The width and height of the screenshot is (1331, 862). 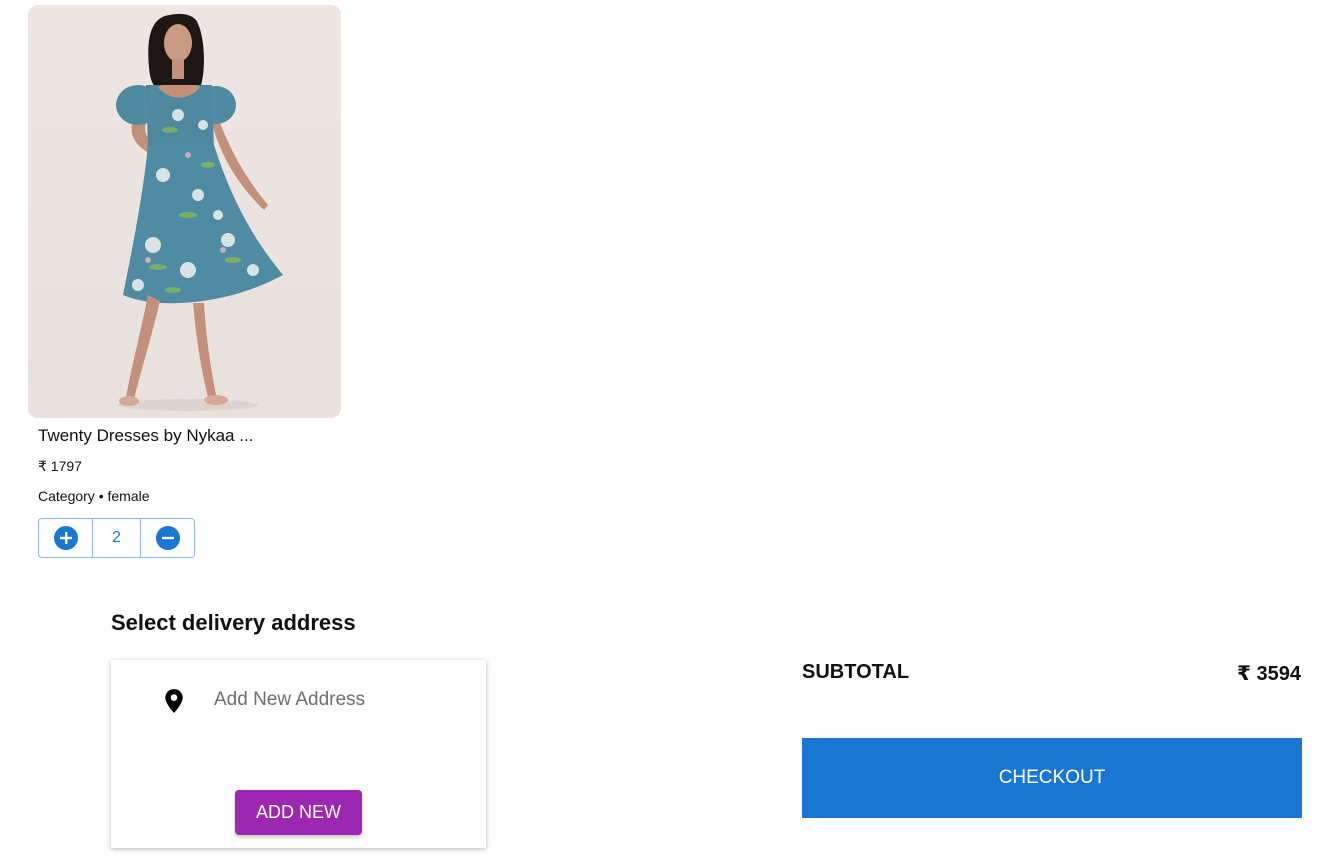 What do you see at coordinates (94, 496) in the screenshot?
I see `product-category: Category • female` at bounding box center [94, 496].